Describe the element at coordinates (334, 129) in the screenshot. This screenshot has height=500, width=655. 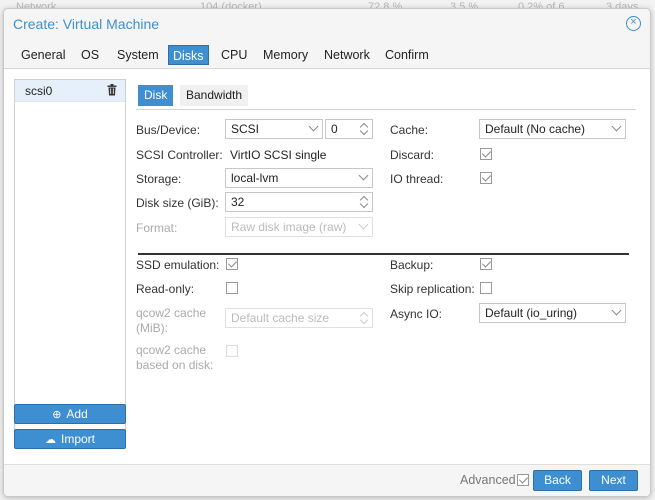
I see `device-number-value: 0` at that location.